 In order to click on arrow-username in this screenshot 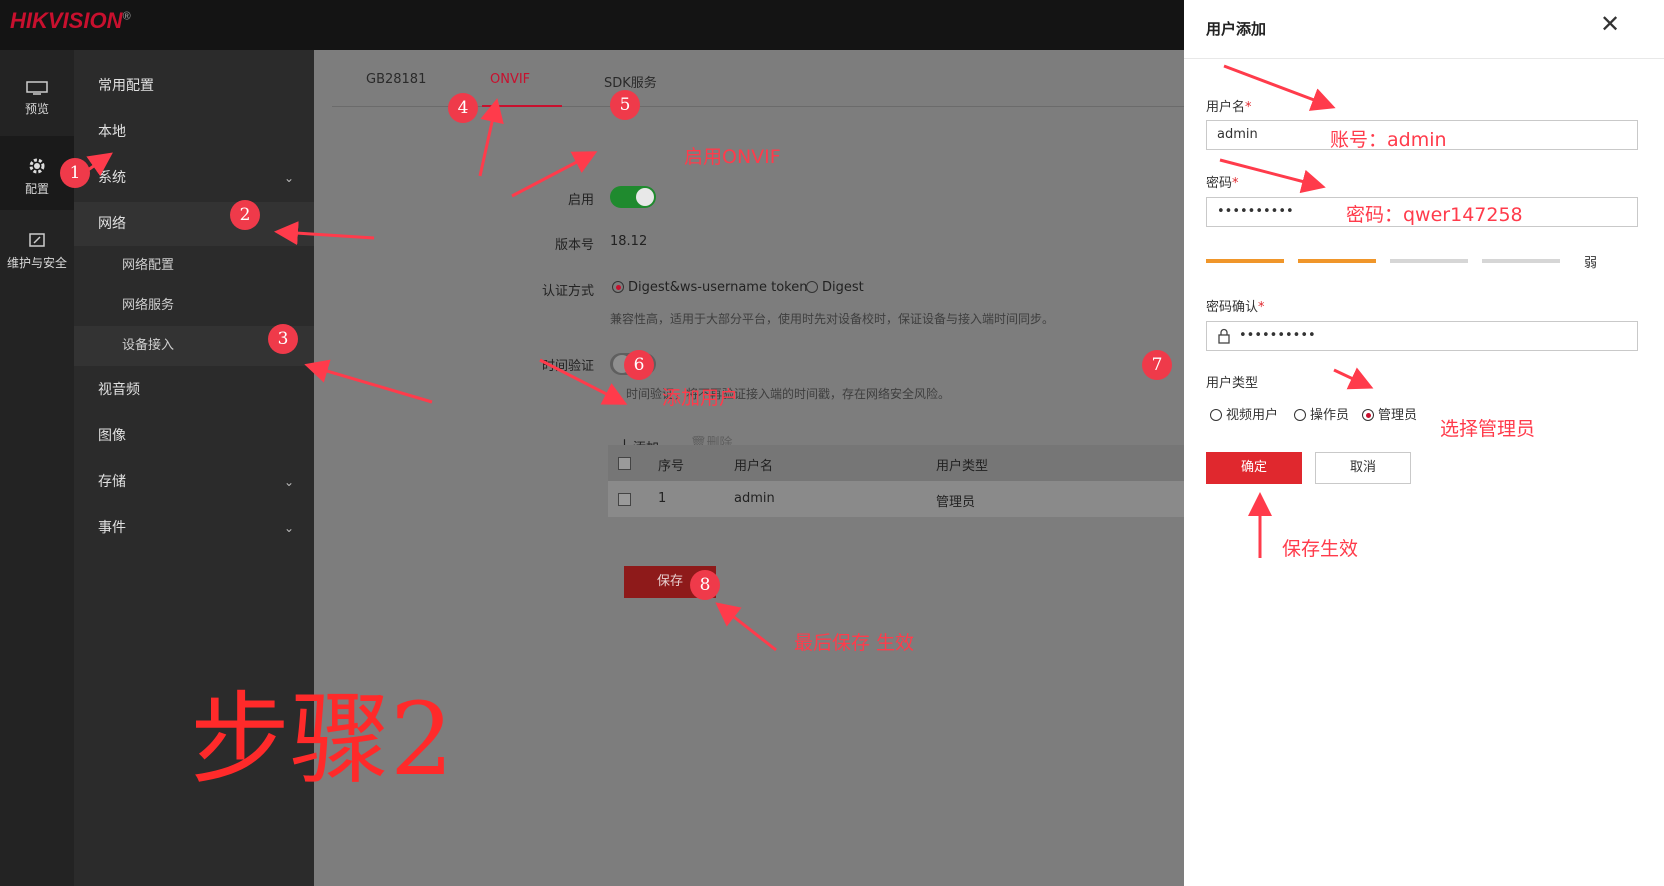, I will do `click(1279, 87)`.